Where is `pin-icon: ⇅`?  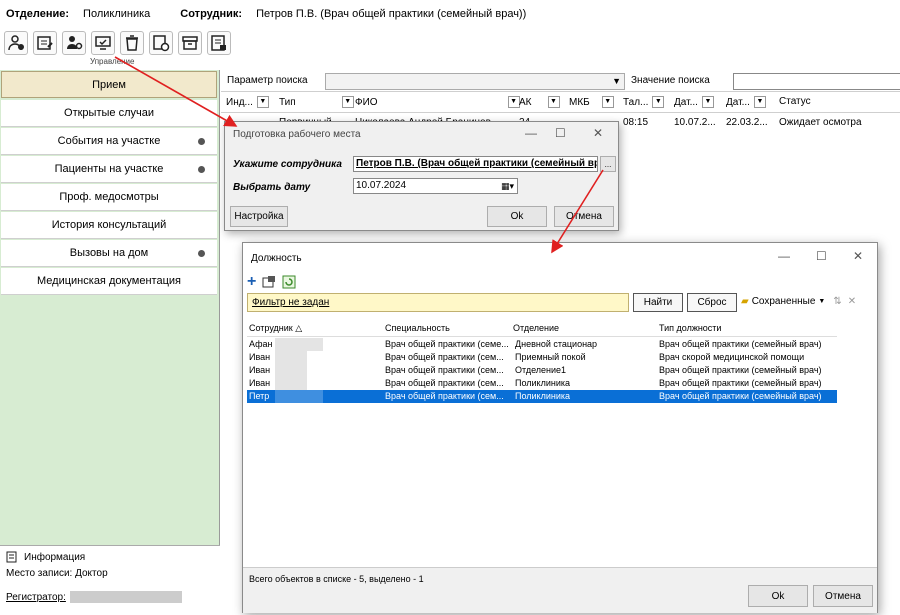
pin-icon: ⇅ is located at coordinates (837, 301).